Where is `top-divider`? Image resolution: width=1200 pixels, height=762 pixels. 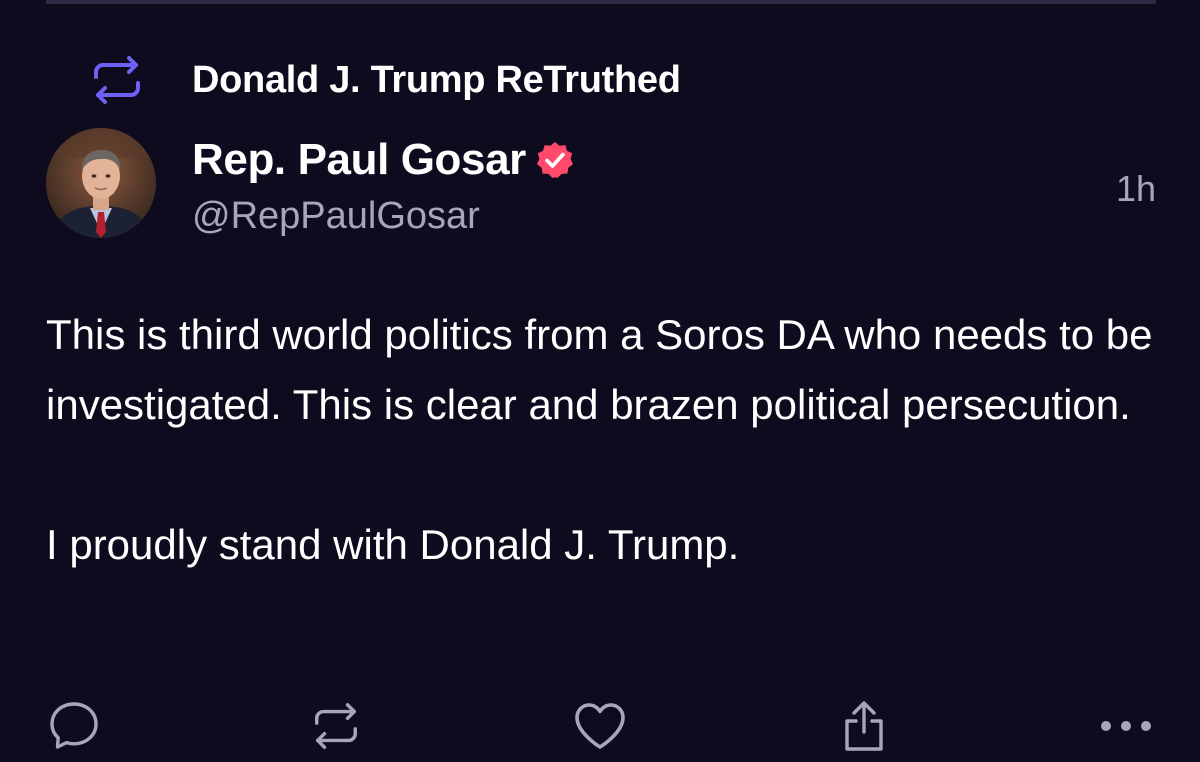
top-divider is located at coordinates (601, 2).